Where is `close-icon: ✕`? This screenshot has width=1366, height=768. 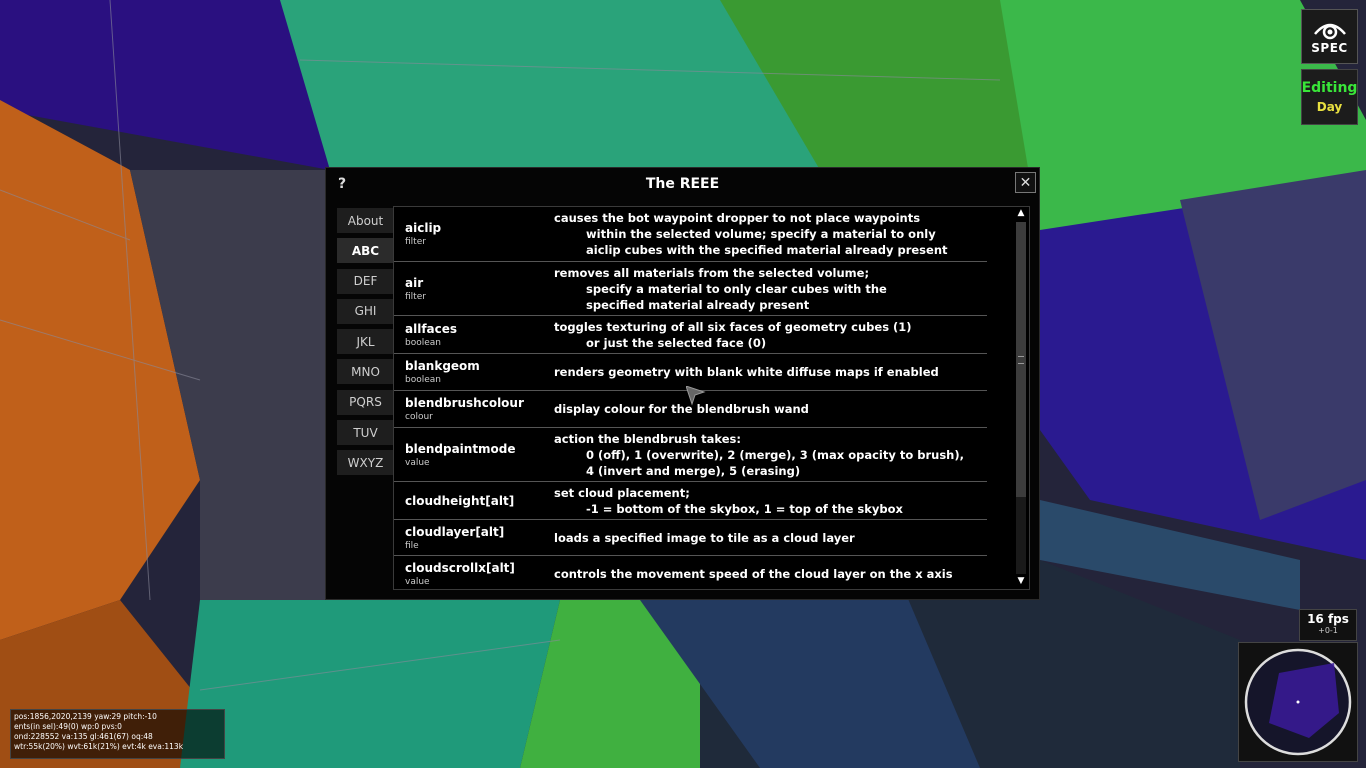
close-icon: ✕ is located at coordinates (1025, 182).